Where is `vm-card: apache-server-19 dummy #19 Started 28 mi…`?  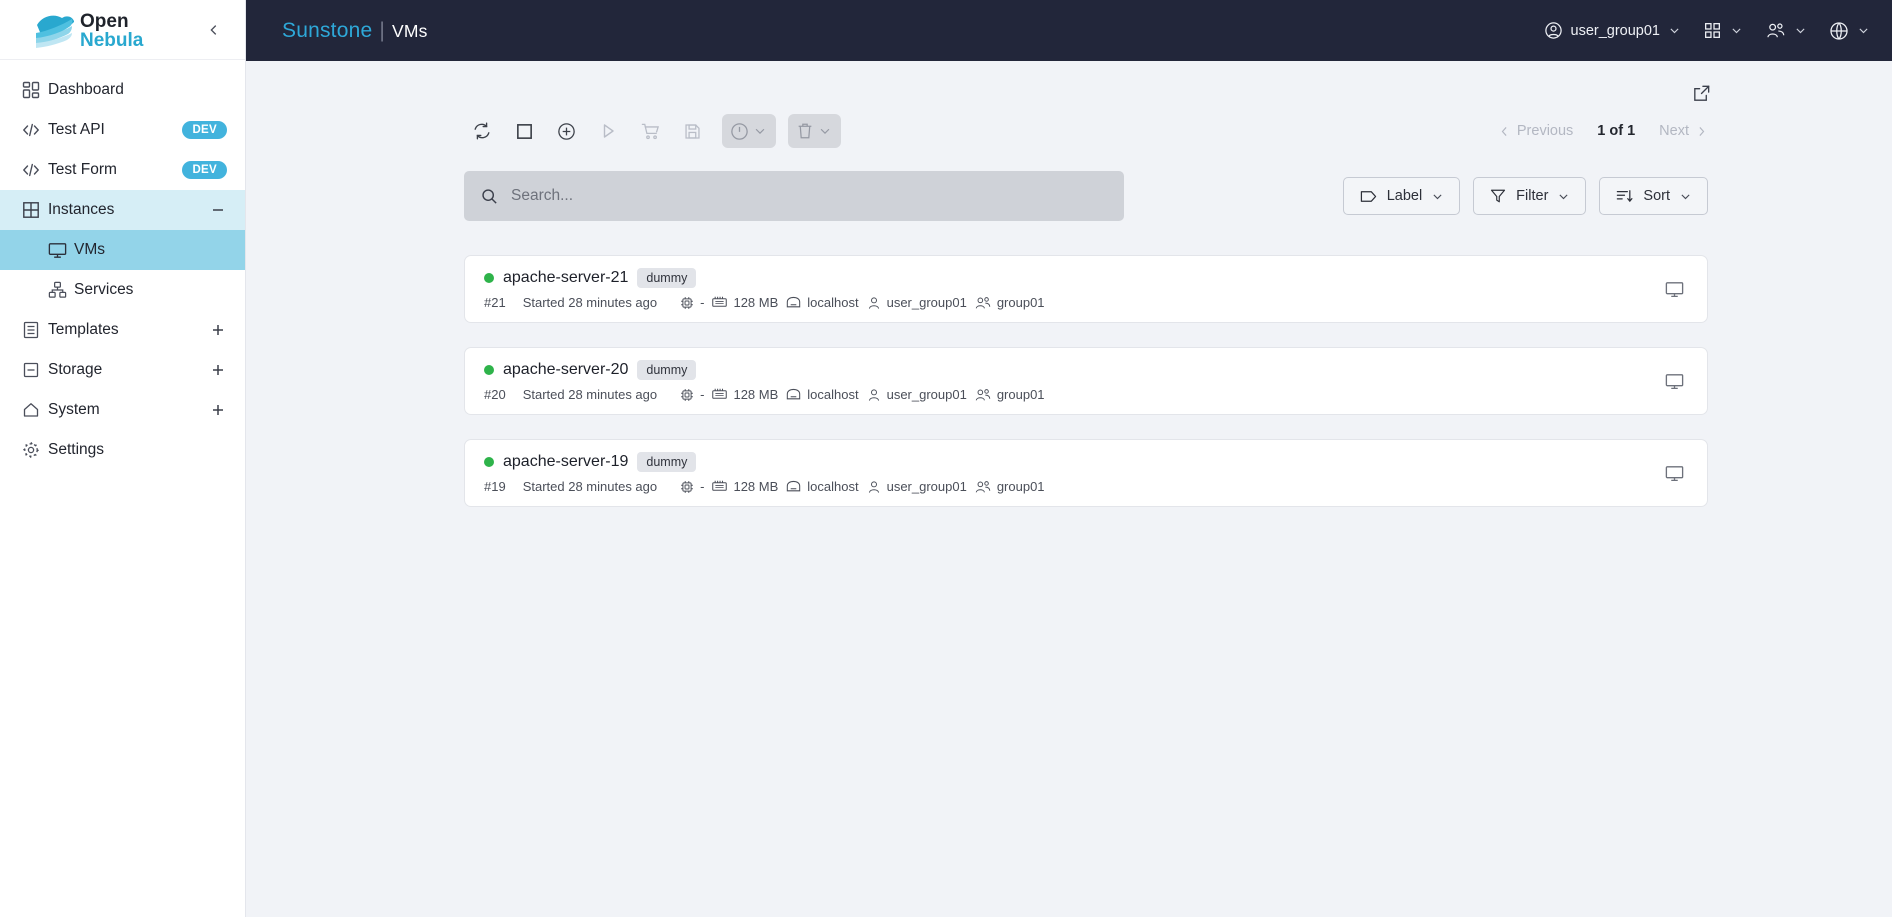 vm-card: apache-server-19 dummy #19 Started 28 mi… is located at coordinates (1086, 473).